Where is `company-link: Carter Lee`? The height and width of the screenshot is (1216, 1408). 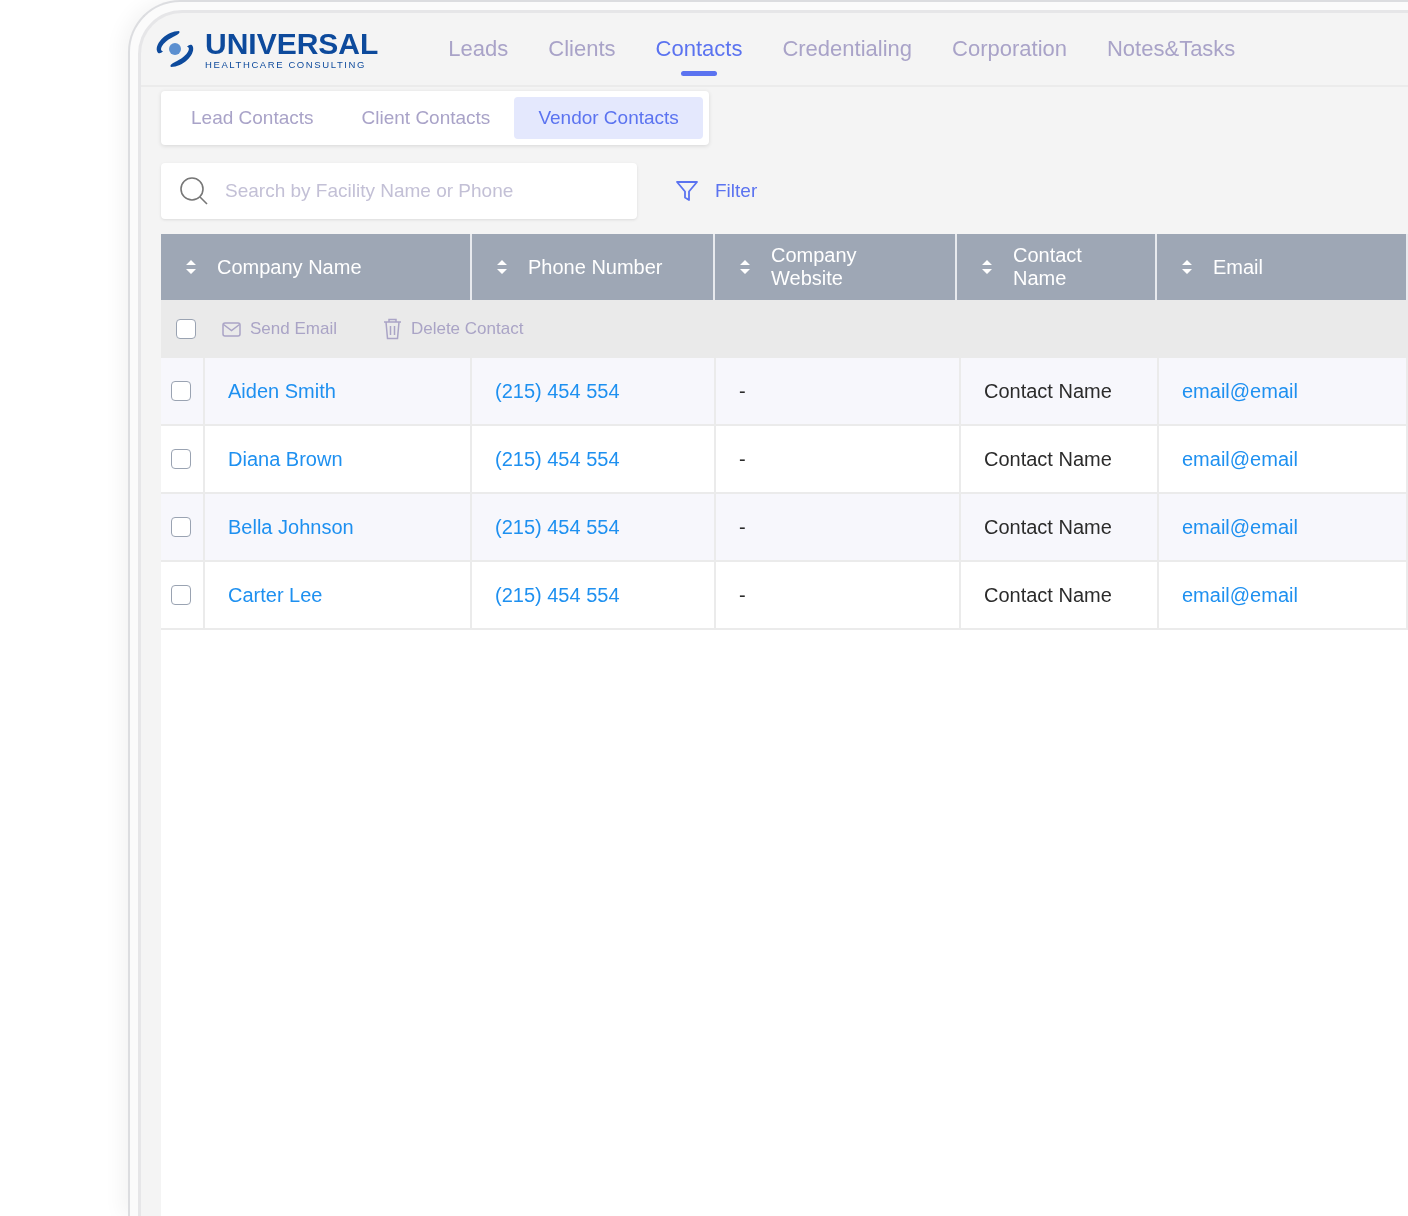 company-link: Carter Lee is located at coordinates (275, 595).